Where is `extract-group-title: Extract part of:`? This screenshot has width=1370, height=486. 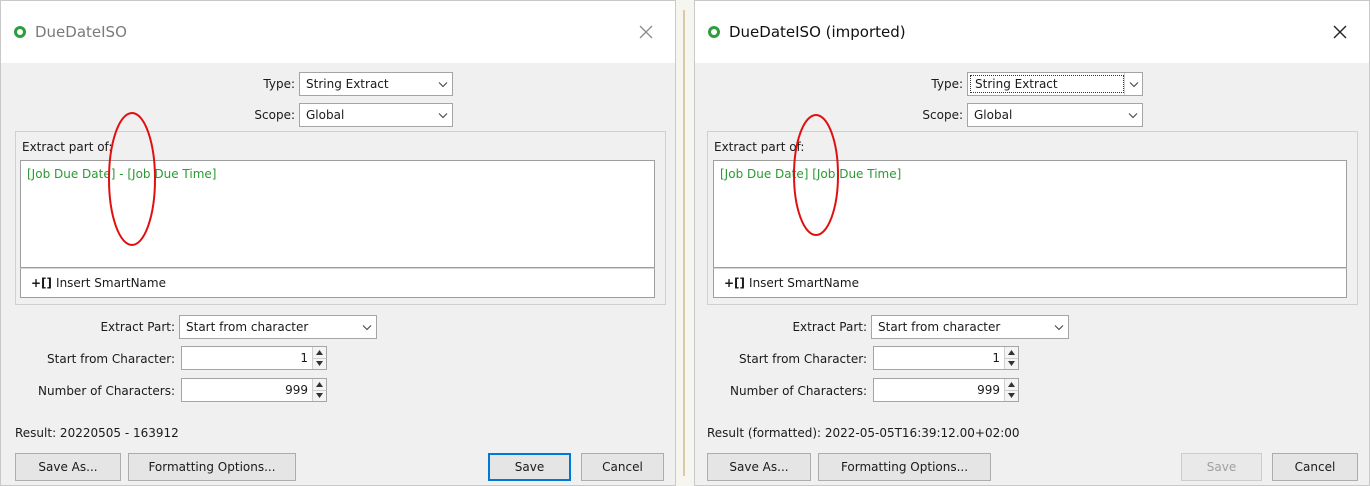
extract-group-title: Extract part of: is located at coordinates (67, 147).